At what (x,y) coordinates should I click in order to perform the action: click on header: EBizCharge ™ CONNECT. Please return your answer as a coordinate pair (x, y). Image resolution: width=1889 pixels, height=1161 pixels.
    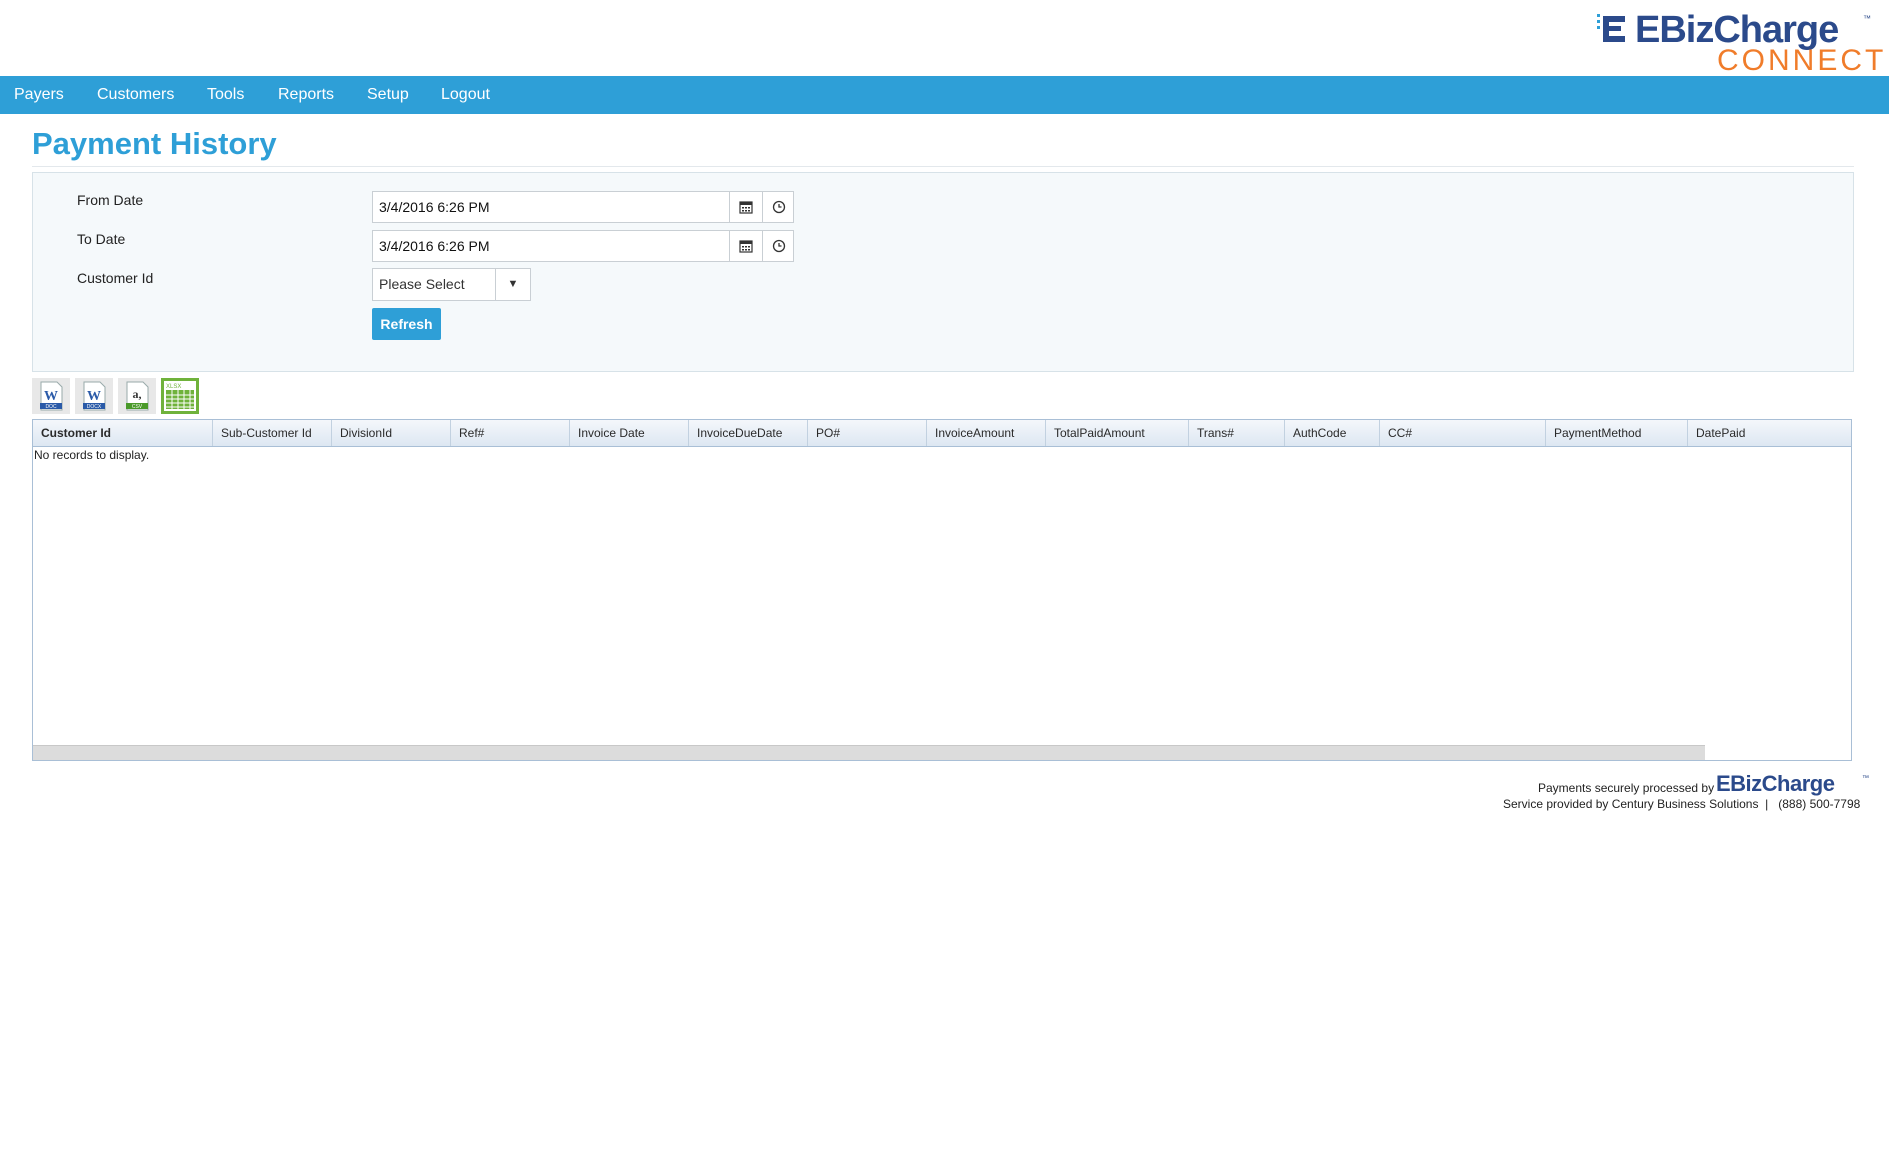
    Looking at the image, I should click on (944, 38).